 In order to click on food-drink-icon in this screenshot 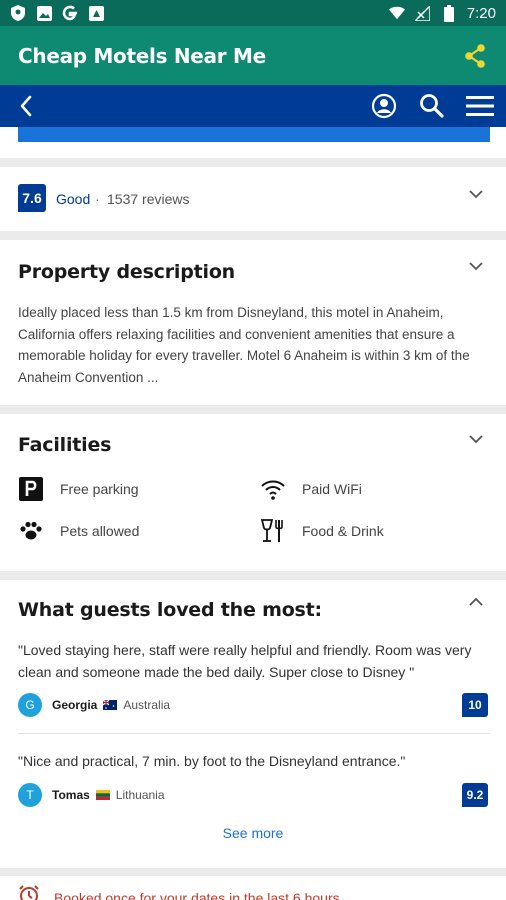, I will do `click(273, 531)`.